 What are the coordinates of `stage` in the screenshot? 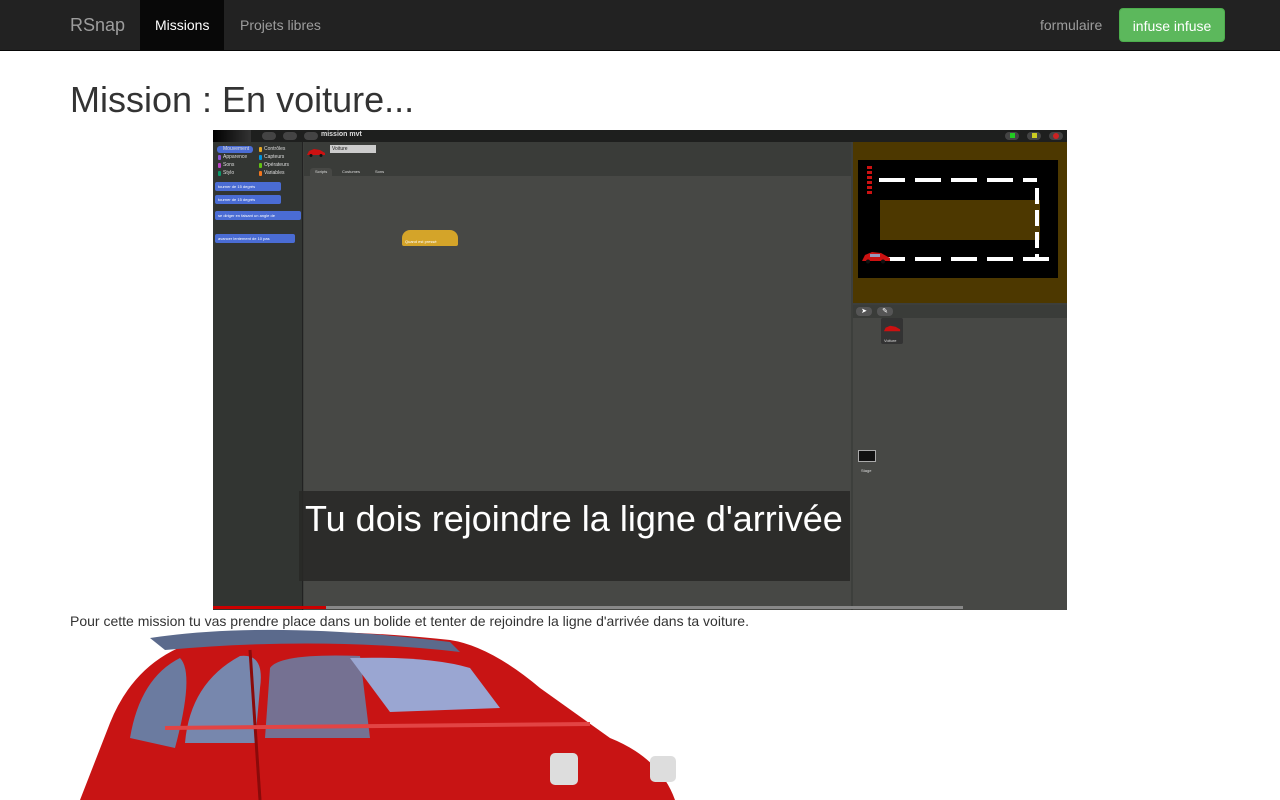 It's located at (960, 222).